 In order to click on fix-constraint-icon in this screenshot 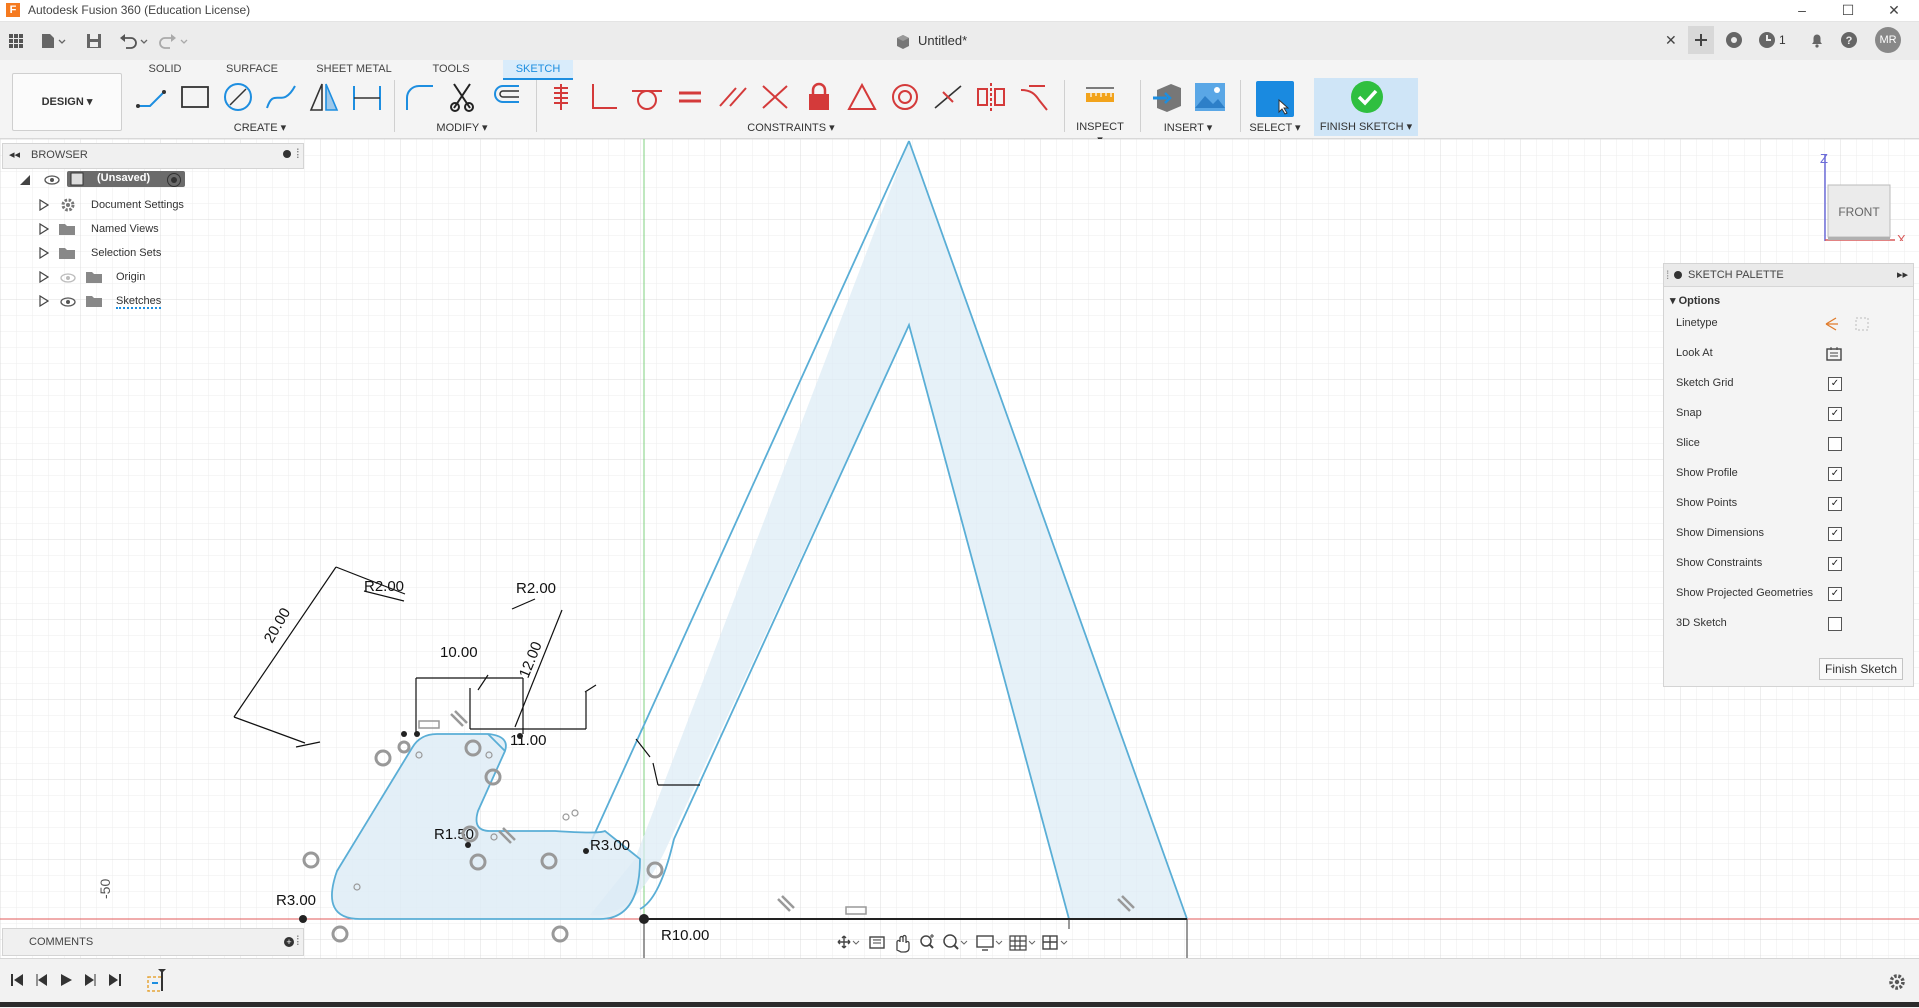, I will do `click(561, 97)`.